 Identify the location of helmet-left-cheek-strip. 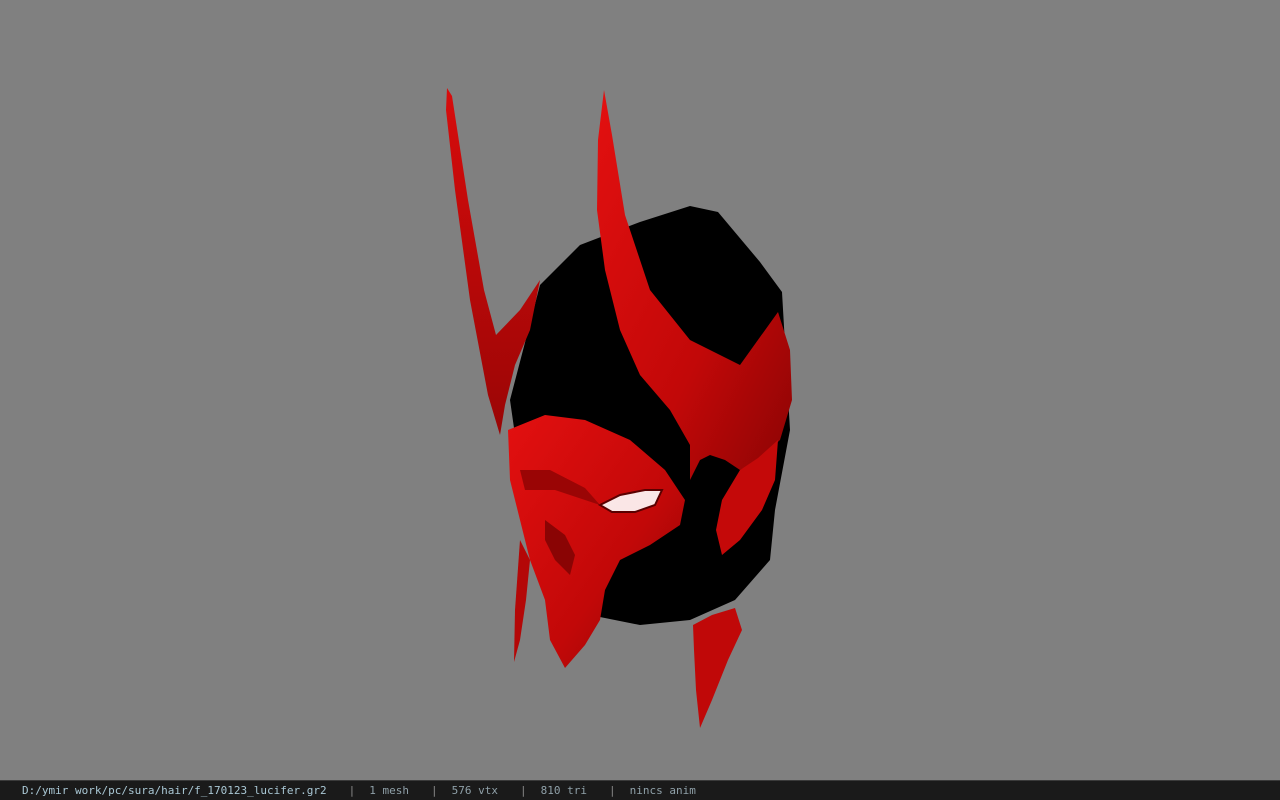
(522, 601).